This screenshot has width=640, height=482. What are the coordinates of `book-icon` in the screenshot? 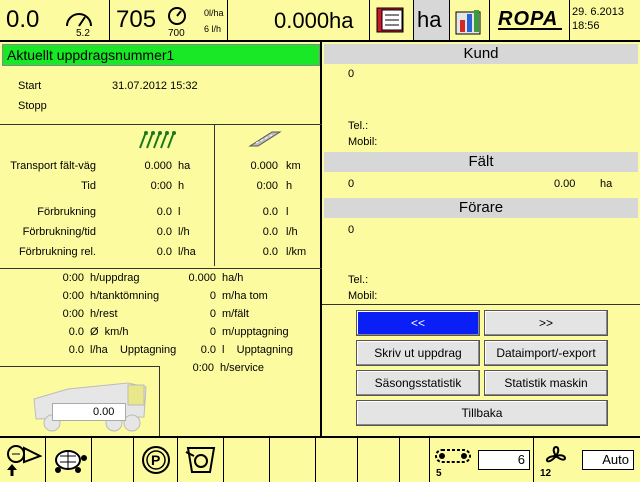 It's located at (390, 20).